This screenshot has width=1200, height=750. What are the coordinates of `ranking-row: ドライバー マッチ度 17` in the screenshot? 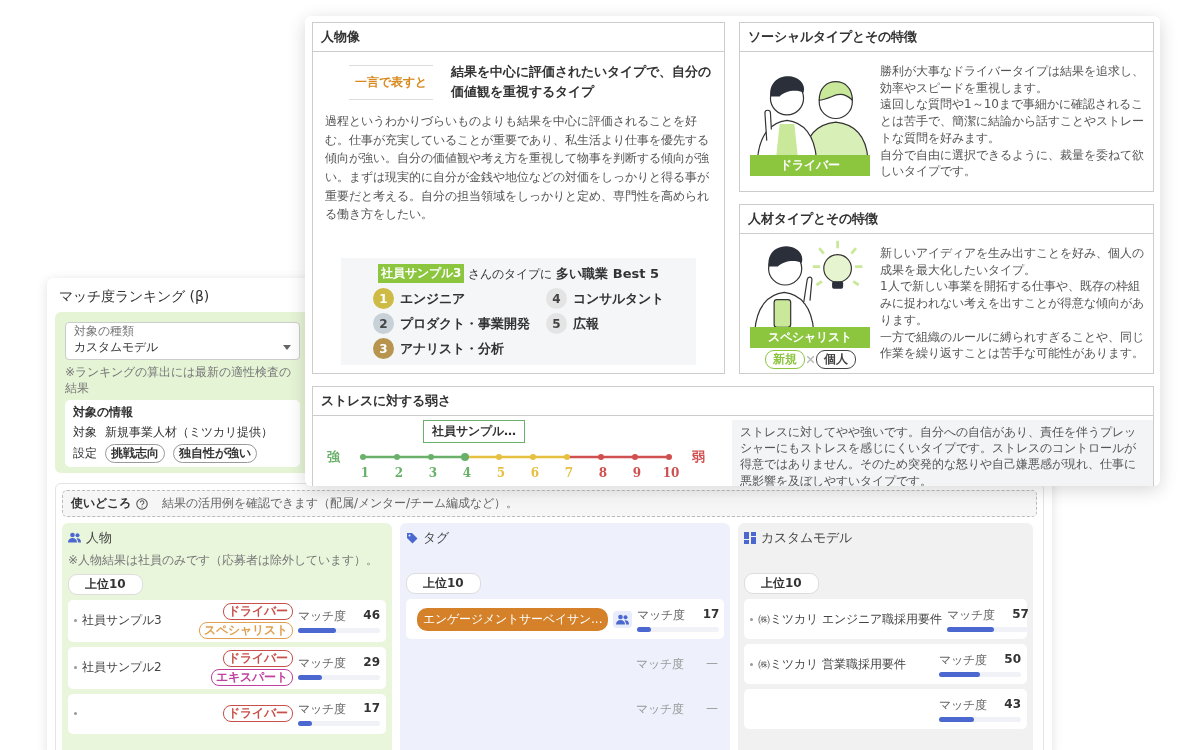 It's located at (227, 713).